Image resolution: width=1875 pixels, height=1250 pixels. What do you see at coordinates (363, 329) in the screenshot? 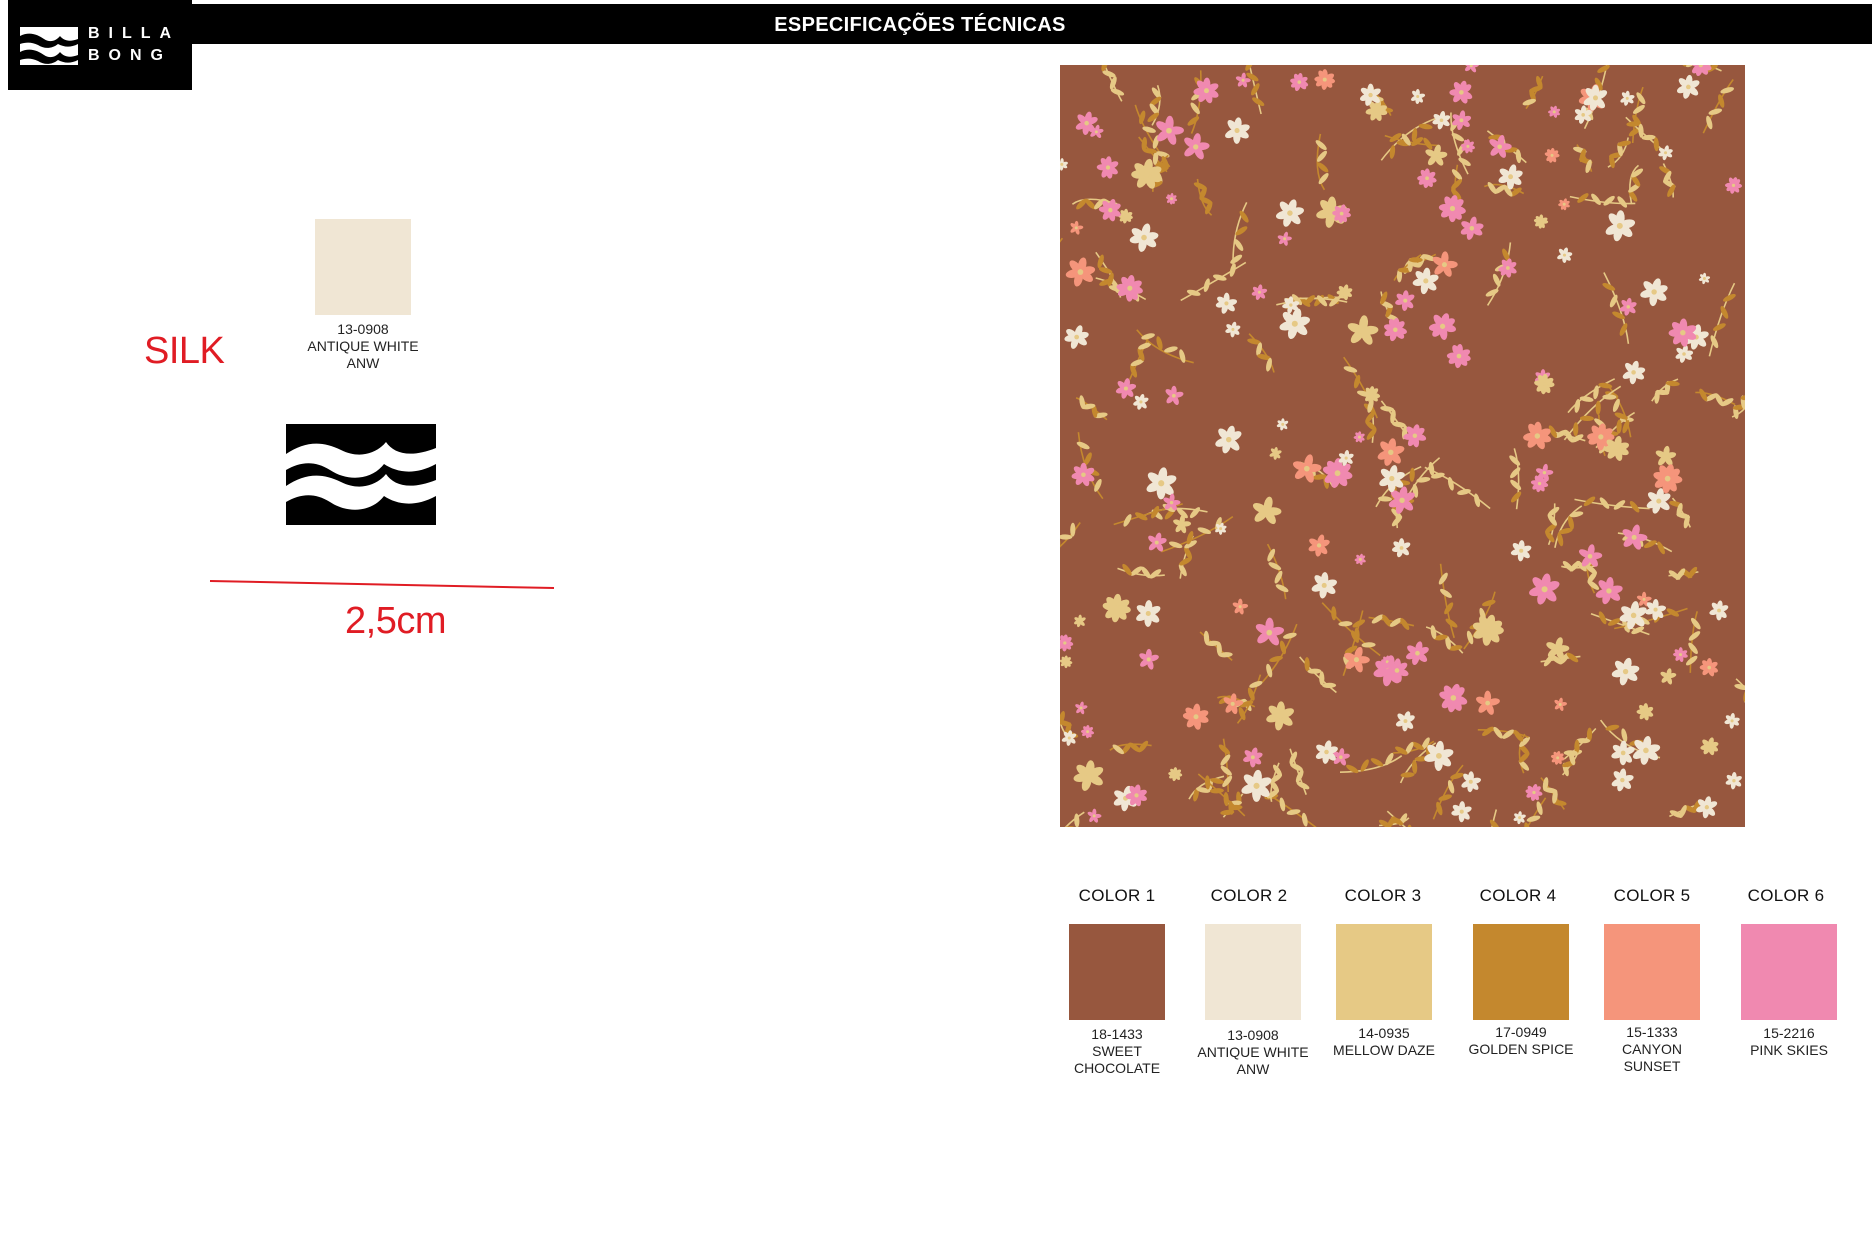
I see `print-color-code: 13-0908` at bounding box center [363, 329].